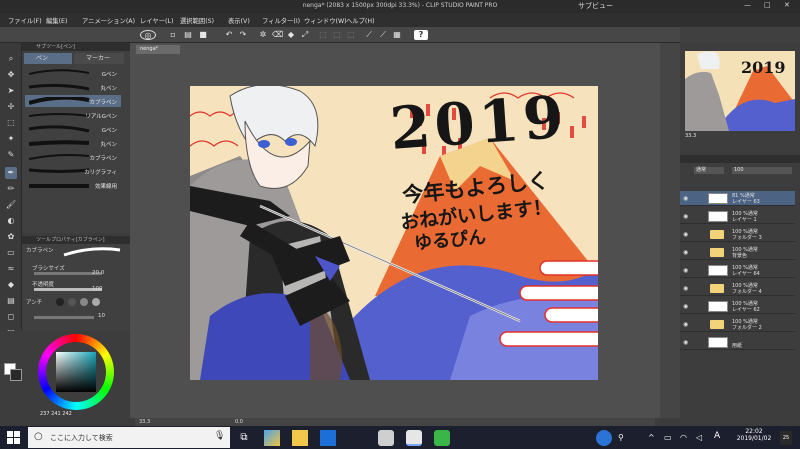 Image resolution: width=800 pixels, height=449 pixels. Describe the element at coordinates (188, 35) in the screenshot. I see `open-file-icon: ▤` at that location.